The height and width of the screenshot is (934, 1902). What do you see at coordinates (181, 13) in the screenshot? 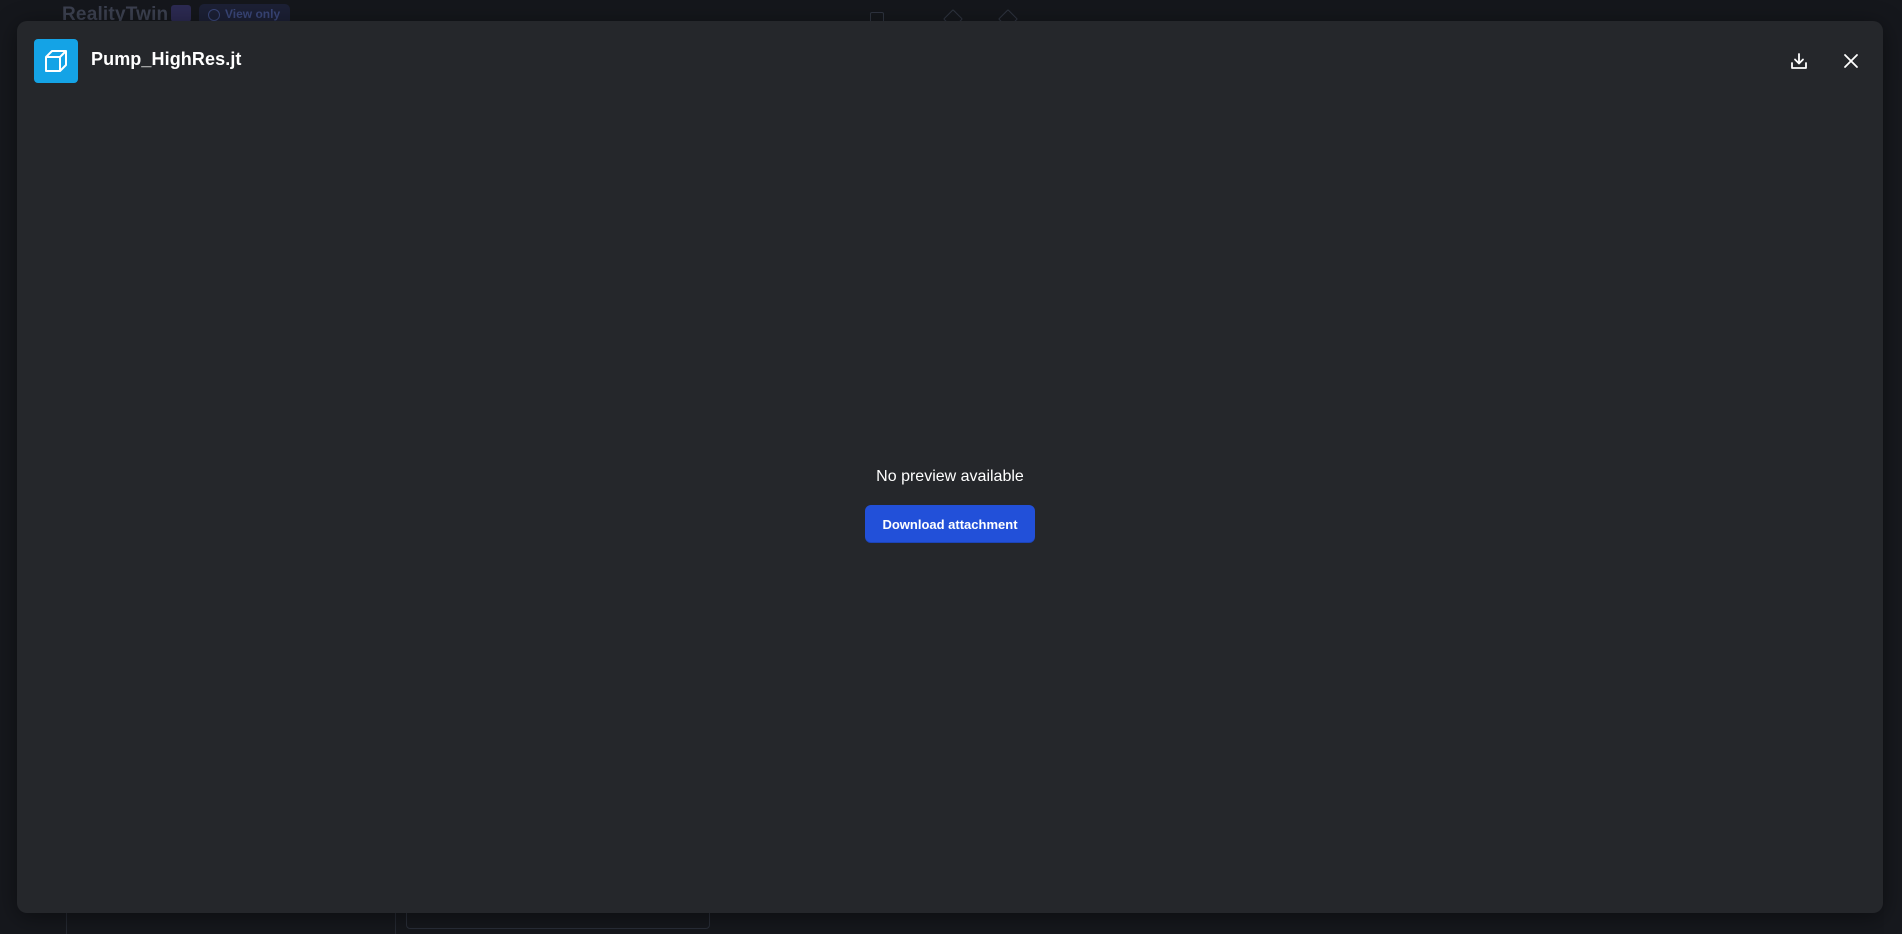
I see `brand-icon` at bounding box center [181, 13].